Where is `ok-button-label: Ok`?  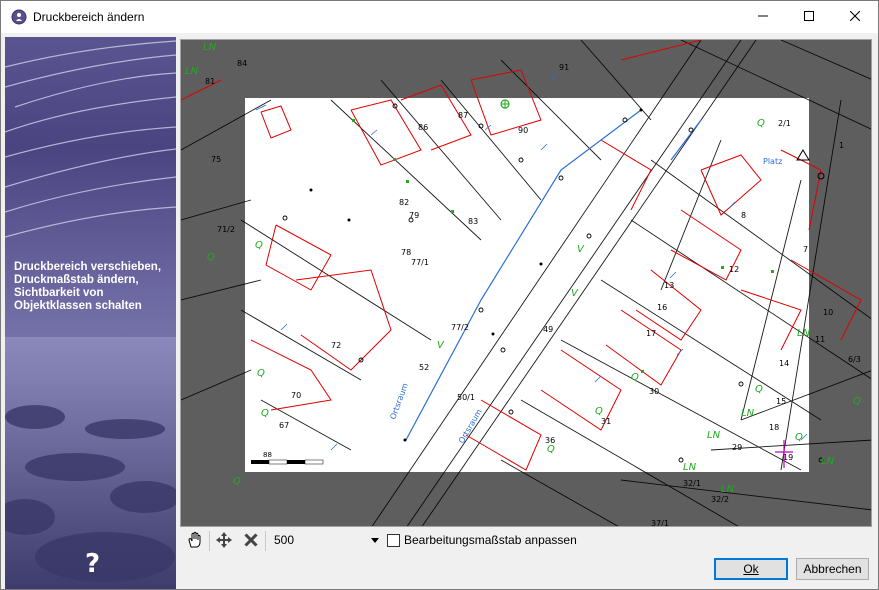
ok-button-label: Ok is located at coordinates (751, 569).